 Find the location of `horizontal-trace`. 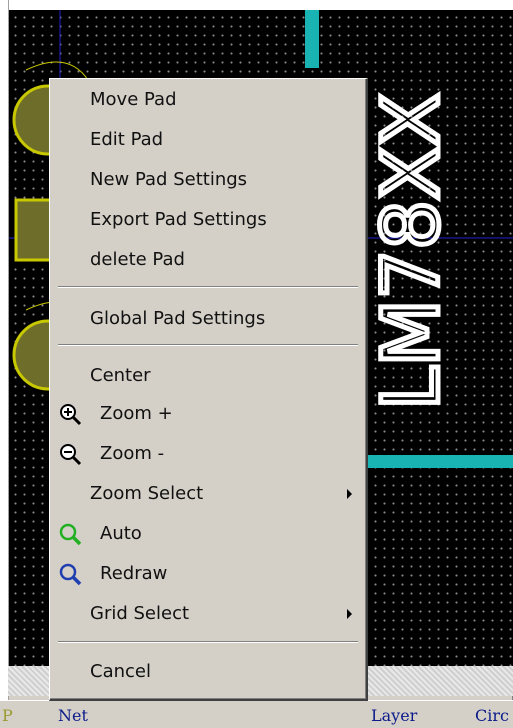

horizontal-trace is located at coordinates (440, 461).